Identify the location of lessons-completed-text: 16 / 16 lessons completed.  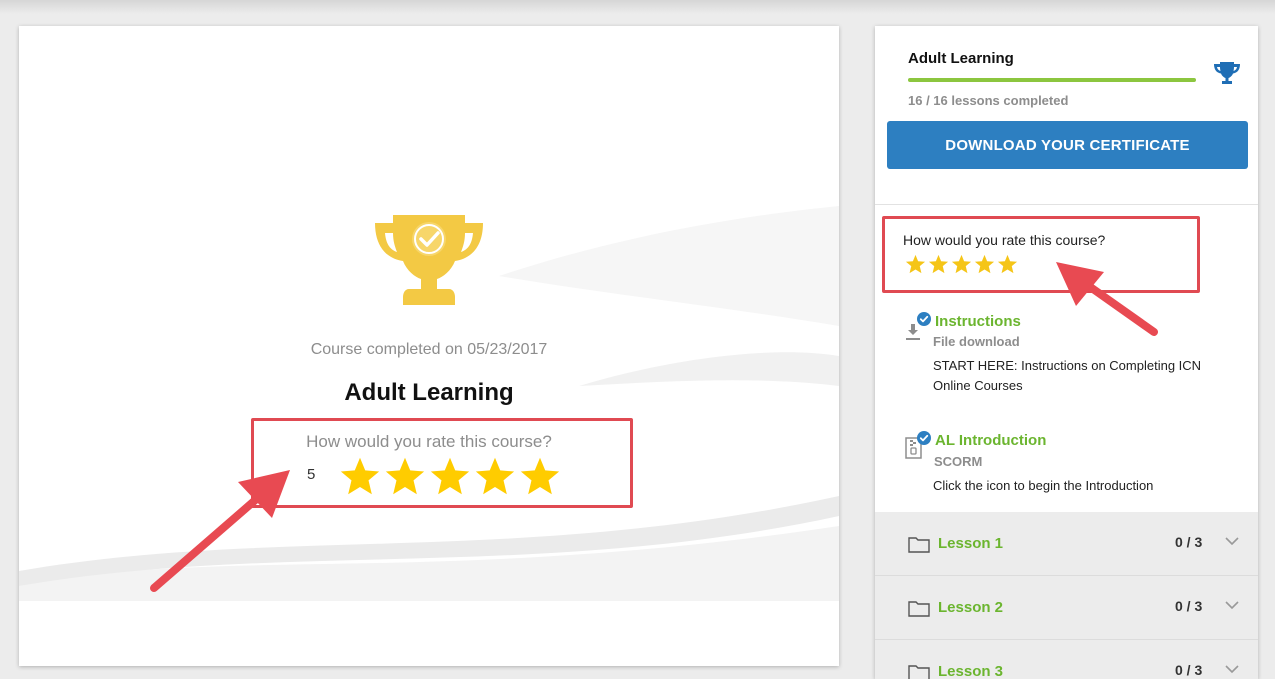
(988, 100).